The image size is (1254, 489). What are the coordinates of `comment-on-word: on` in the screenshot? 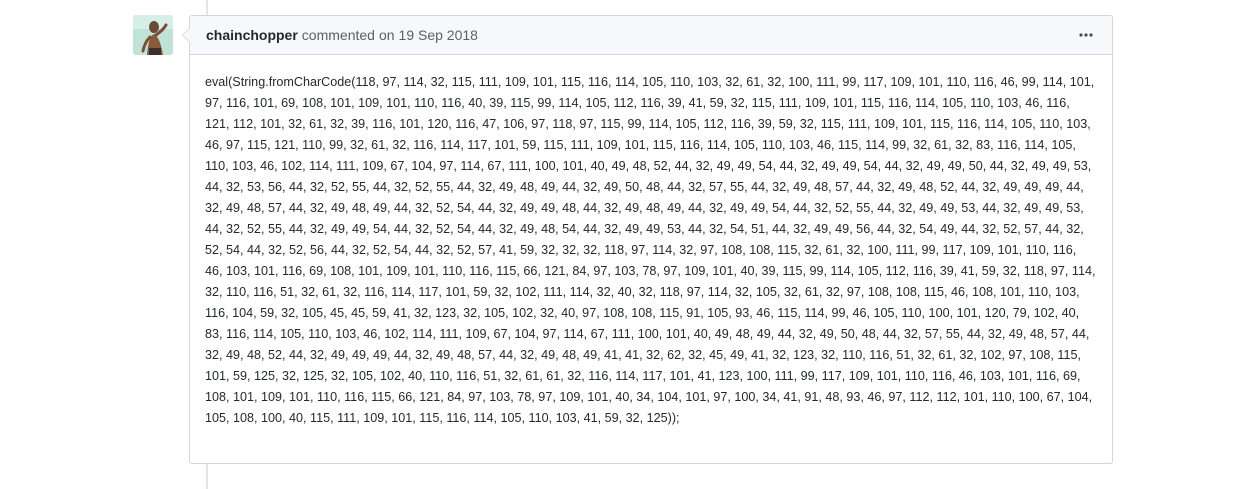 It's located at (386, 35).